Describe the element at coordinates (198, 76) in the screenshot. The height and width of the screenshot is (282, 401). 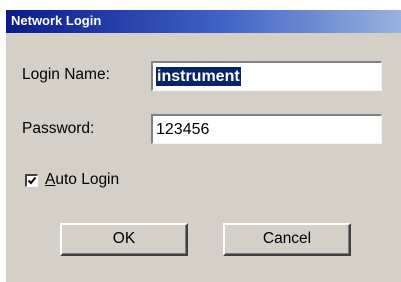
I see `login-name-value: instrument` at that location.